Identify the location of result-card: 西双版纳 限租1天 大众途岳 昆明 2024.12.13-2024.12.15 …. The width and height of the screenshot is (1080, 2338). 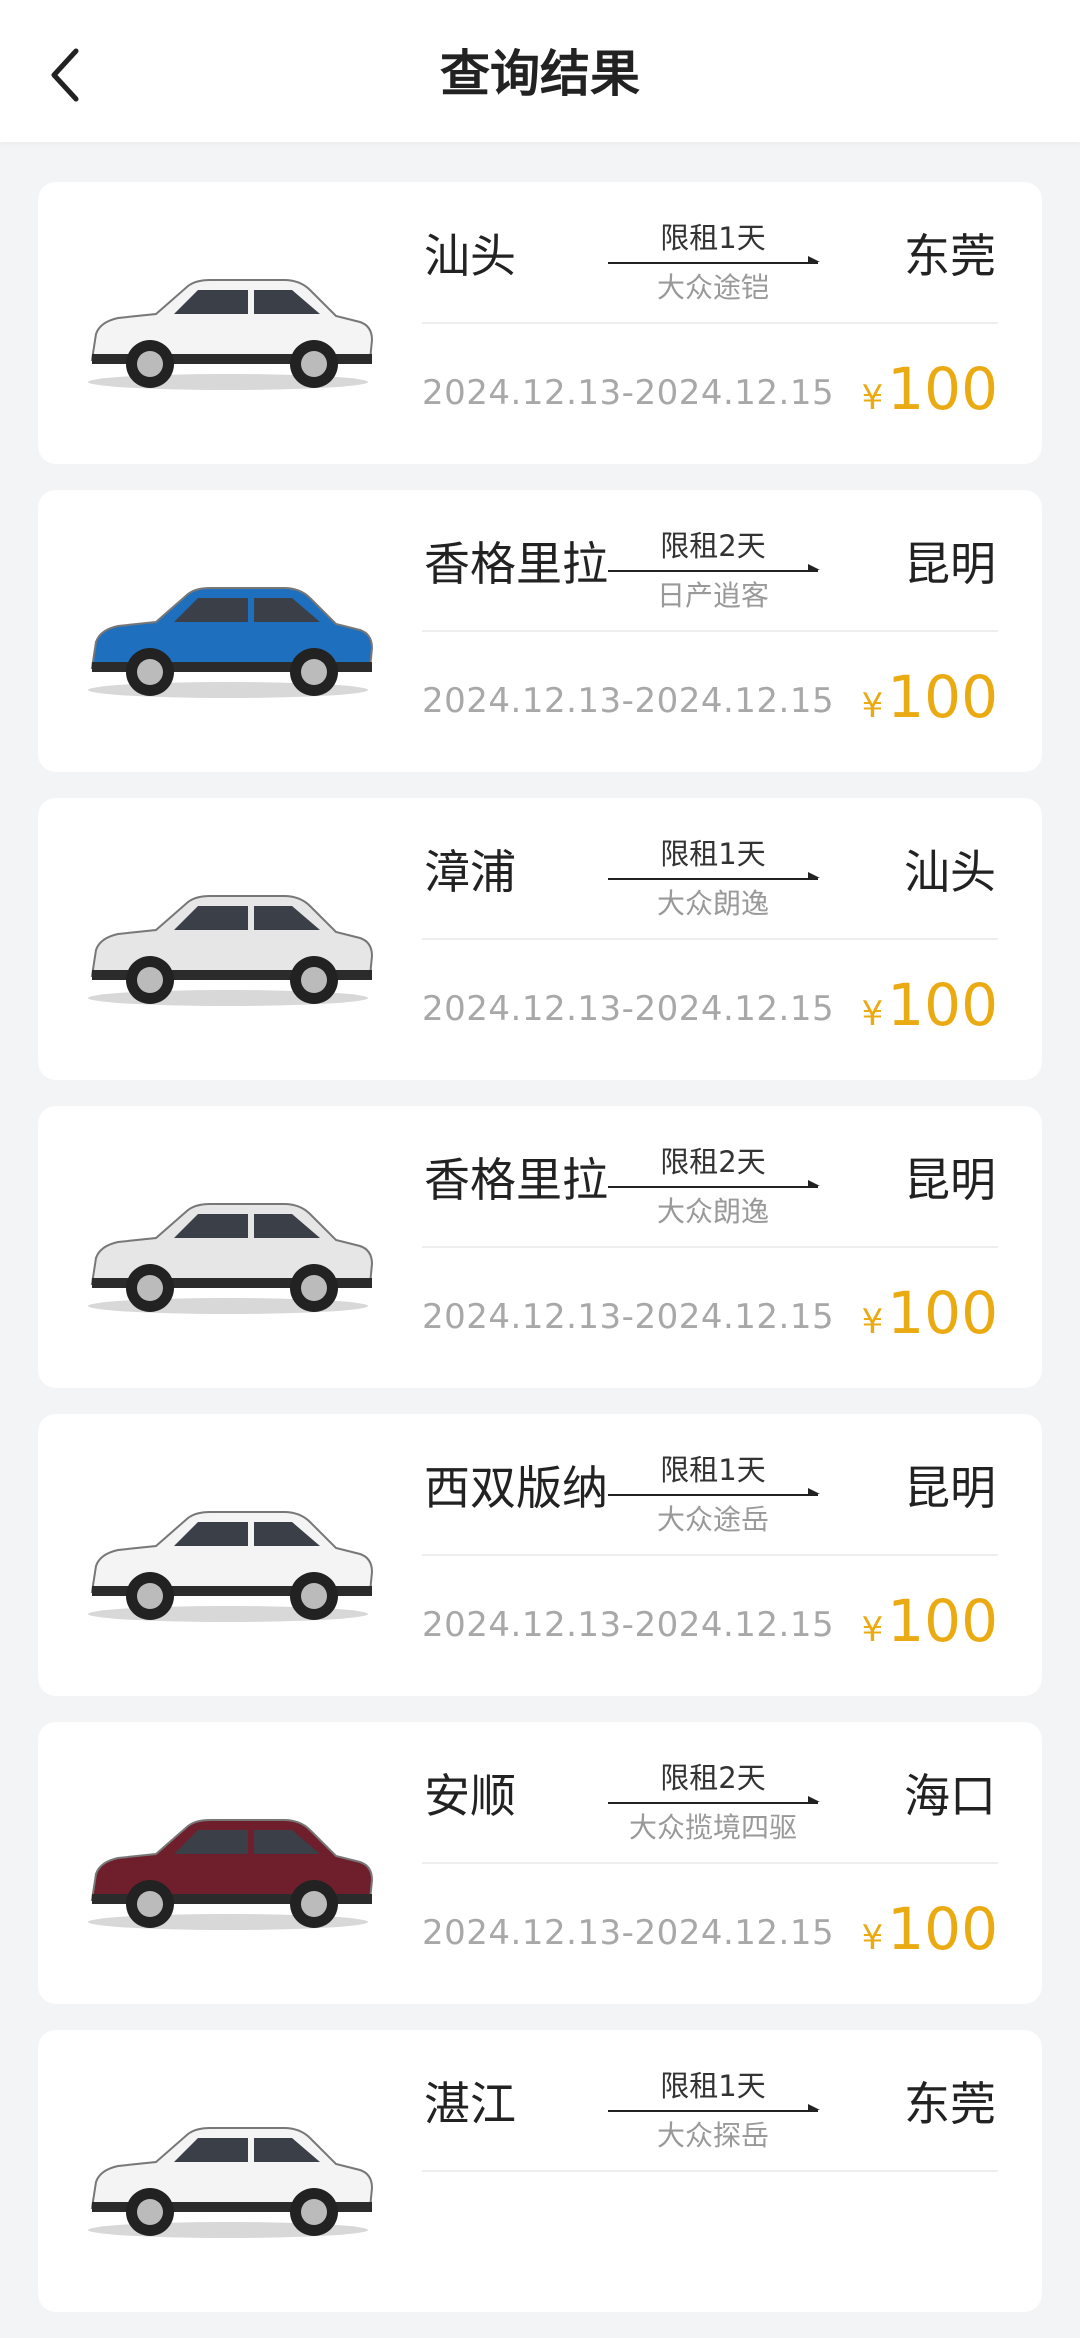
(540, 1555).